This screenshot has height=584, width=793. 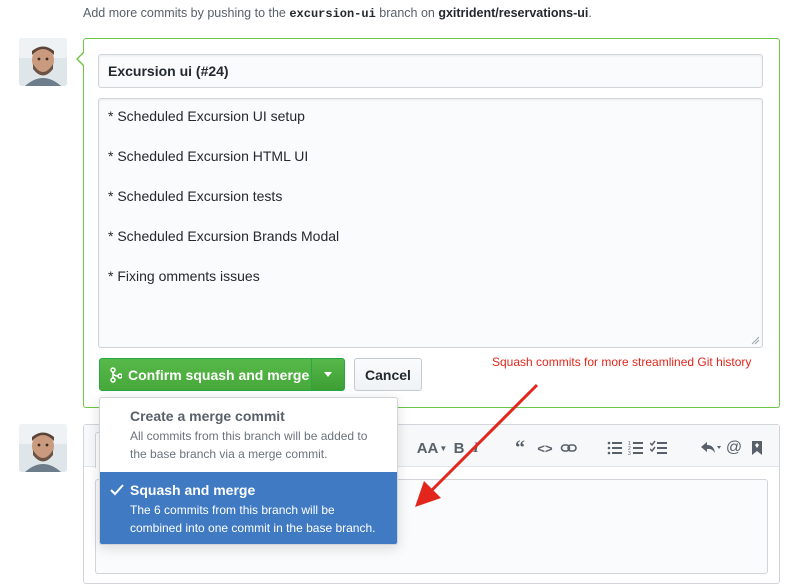 I want to click on branch-name: excursion-ui, so click(x=332, y=14).